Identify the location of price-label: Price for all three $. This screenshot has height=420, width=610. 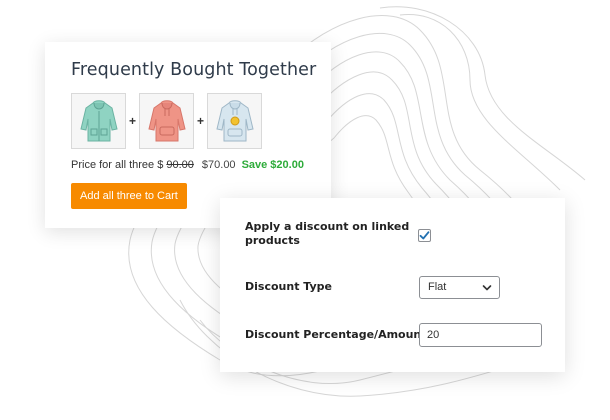
(119, 165).